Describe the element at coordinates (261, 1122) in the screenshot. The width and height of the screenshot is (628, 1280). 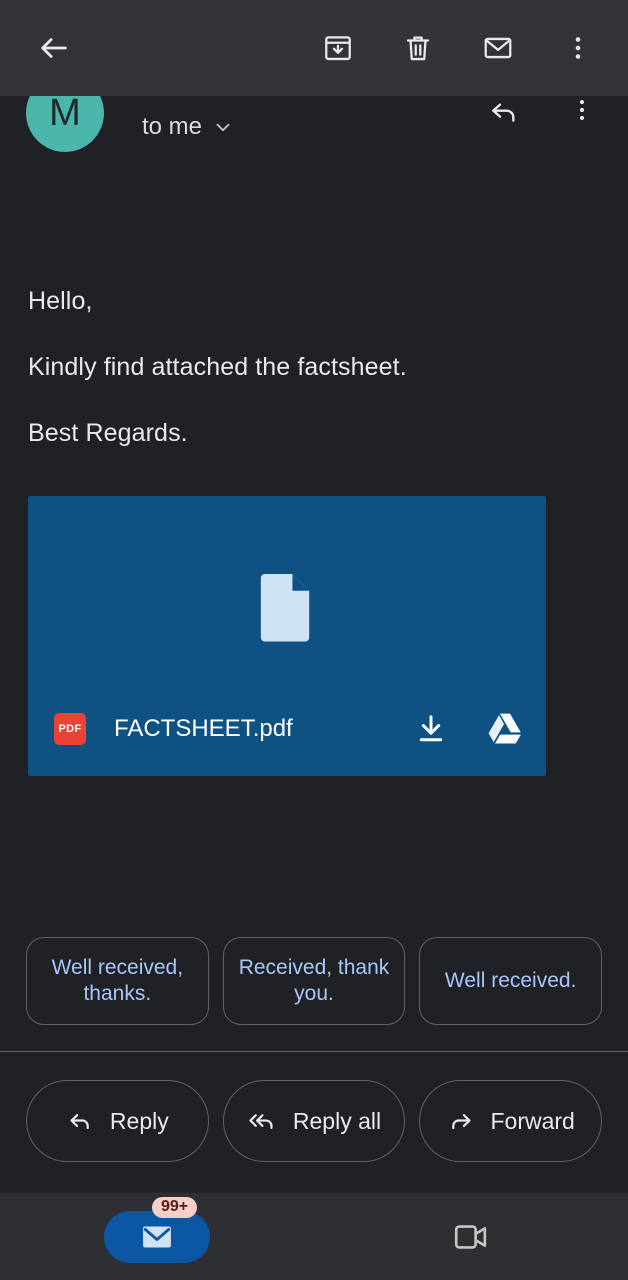
I see `reply-all-icon` at that location.